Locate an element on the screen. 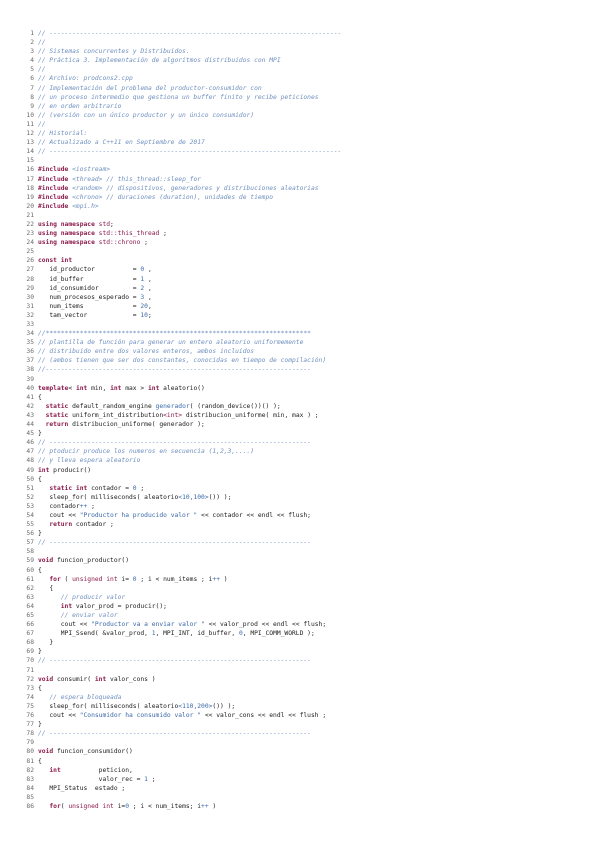 Image resolution: width=599 pixels, height=848 pixels. code-line: 59 void funcion_productor() is located at coordinates (305, 560).